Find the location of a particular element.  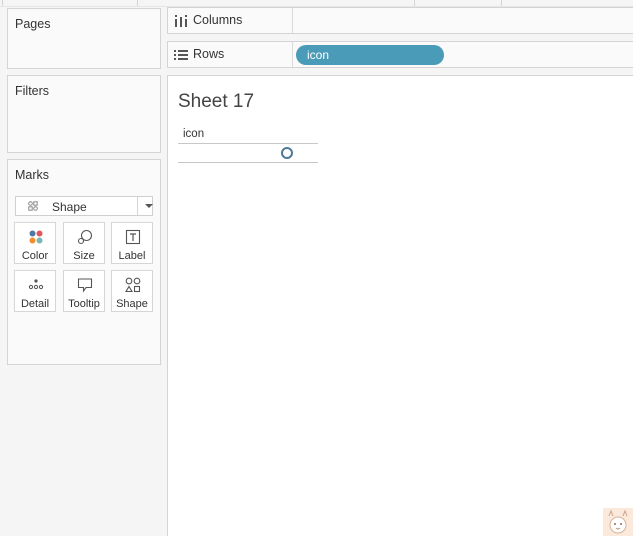

row-divider is located at coordinates (248, 162).